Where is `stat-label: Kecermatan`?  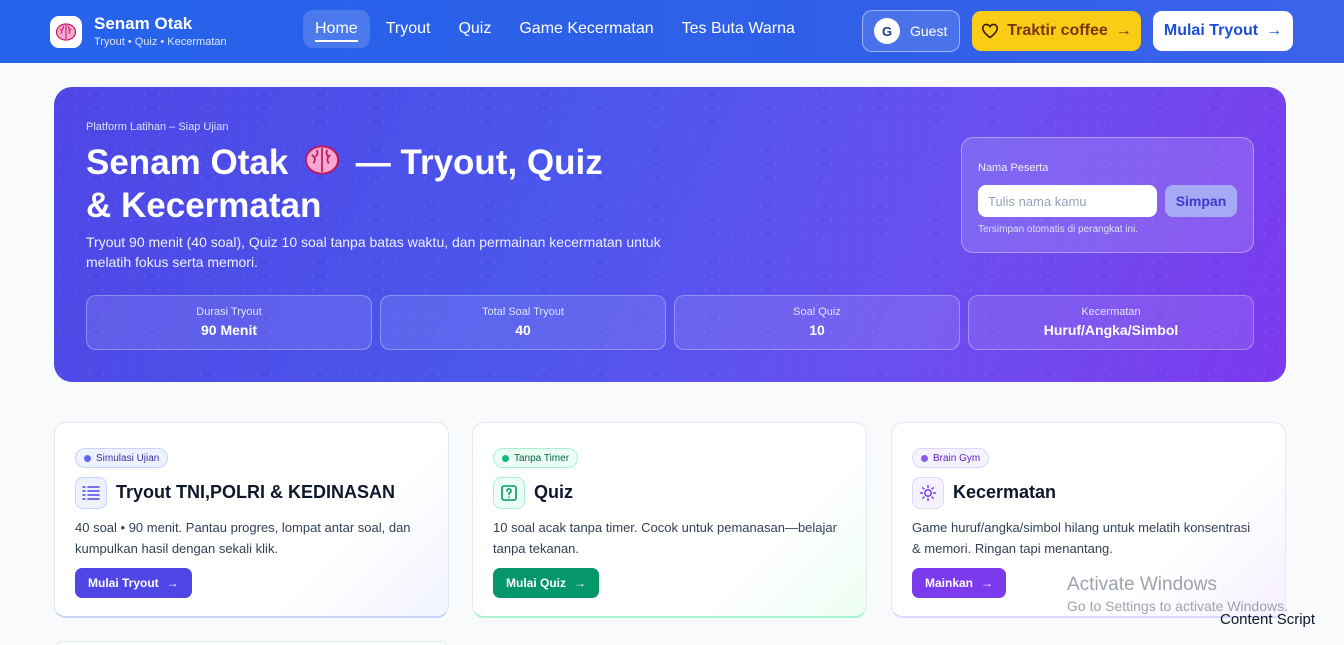
stat-label: Kecermatan is located at coordinates (1111, 312).